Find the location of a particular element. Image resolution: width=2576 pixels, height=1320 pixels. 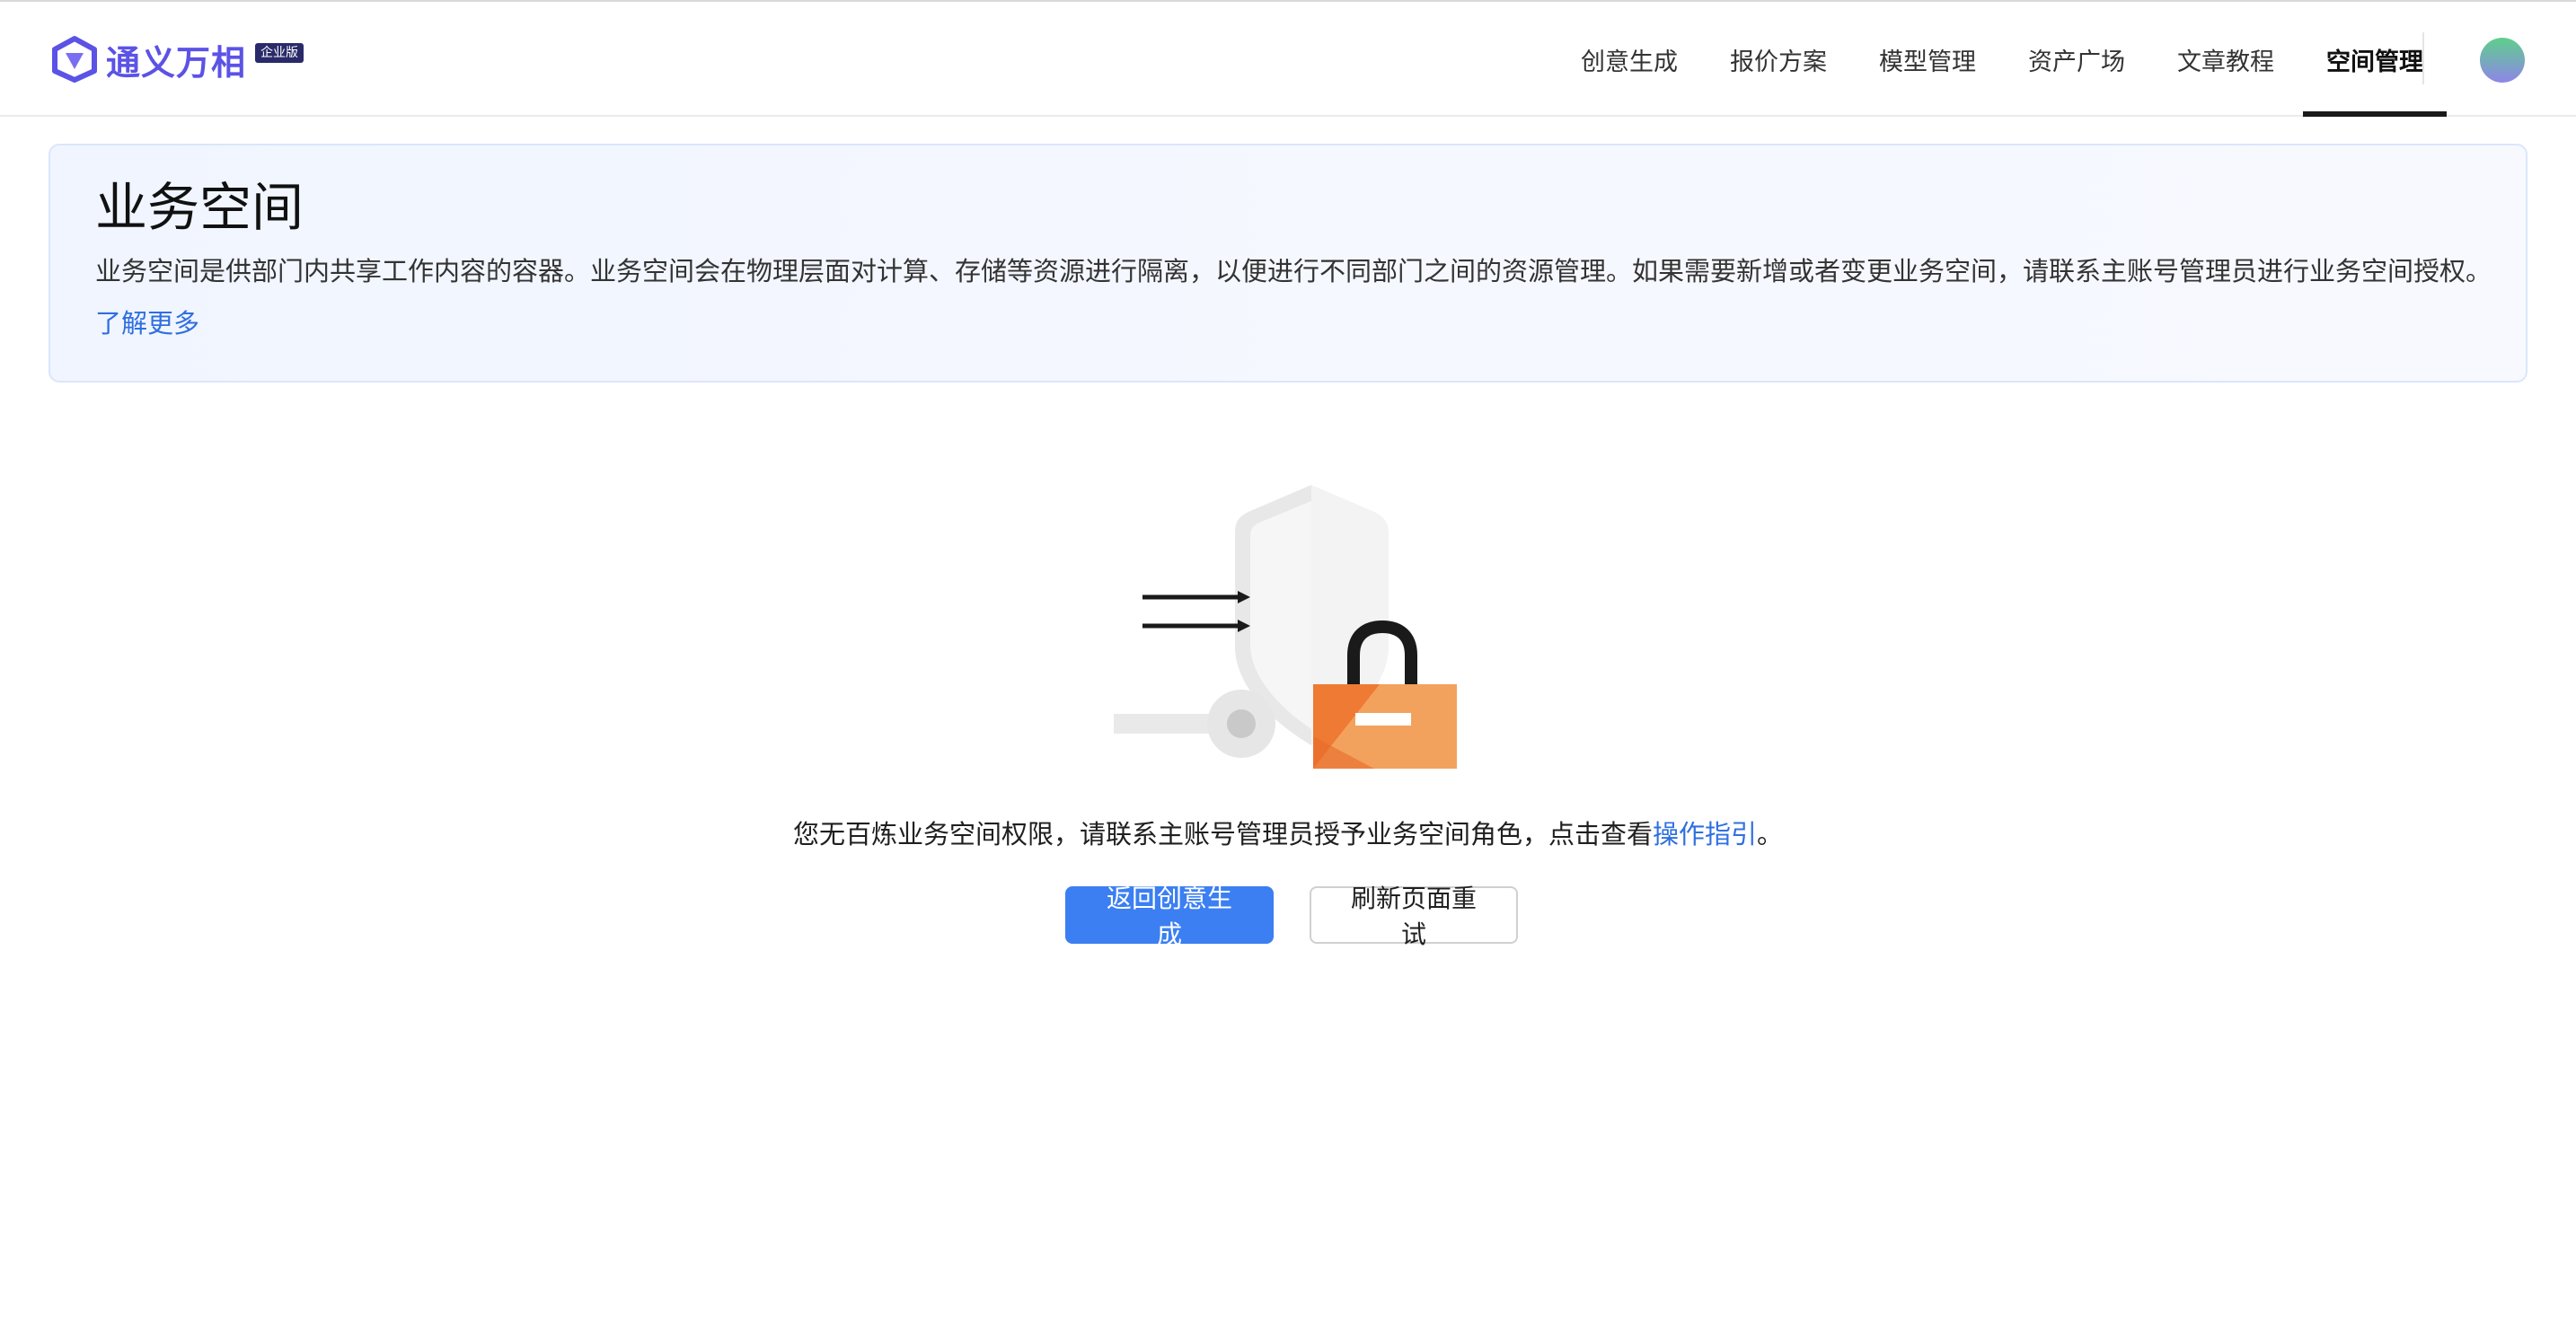

refresh-retry-button: 刷新页面重试 is located at coordinates (1414, 916).